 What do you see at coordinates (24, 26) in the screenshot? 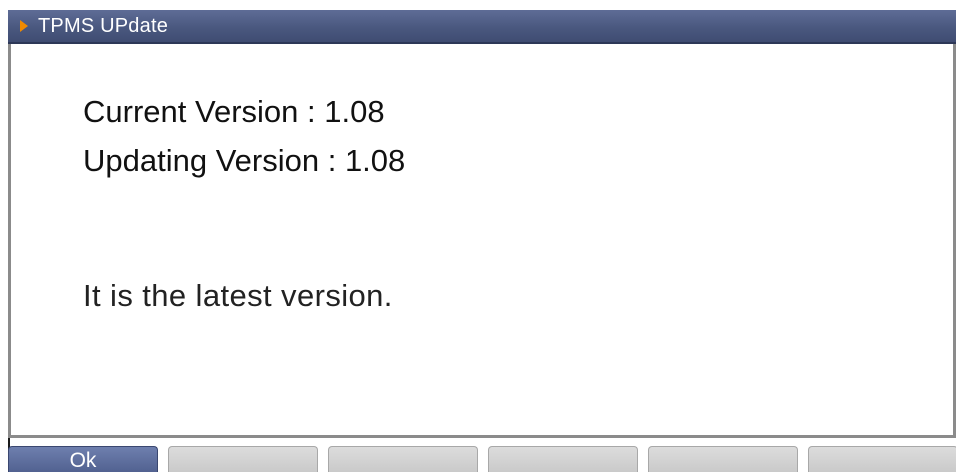
I see `title-arrow-icon` at bounding box center [24, 26].